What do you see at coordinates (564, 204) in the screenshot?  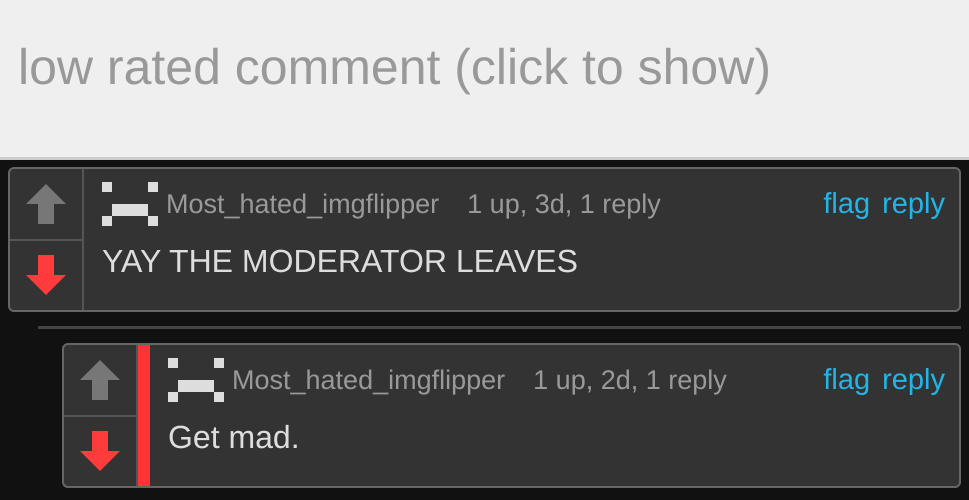 I see `comment-meta: 1 up, 3d, 1 reply` at bounding box center [564, 204].